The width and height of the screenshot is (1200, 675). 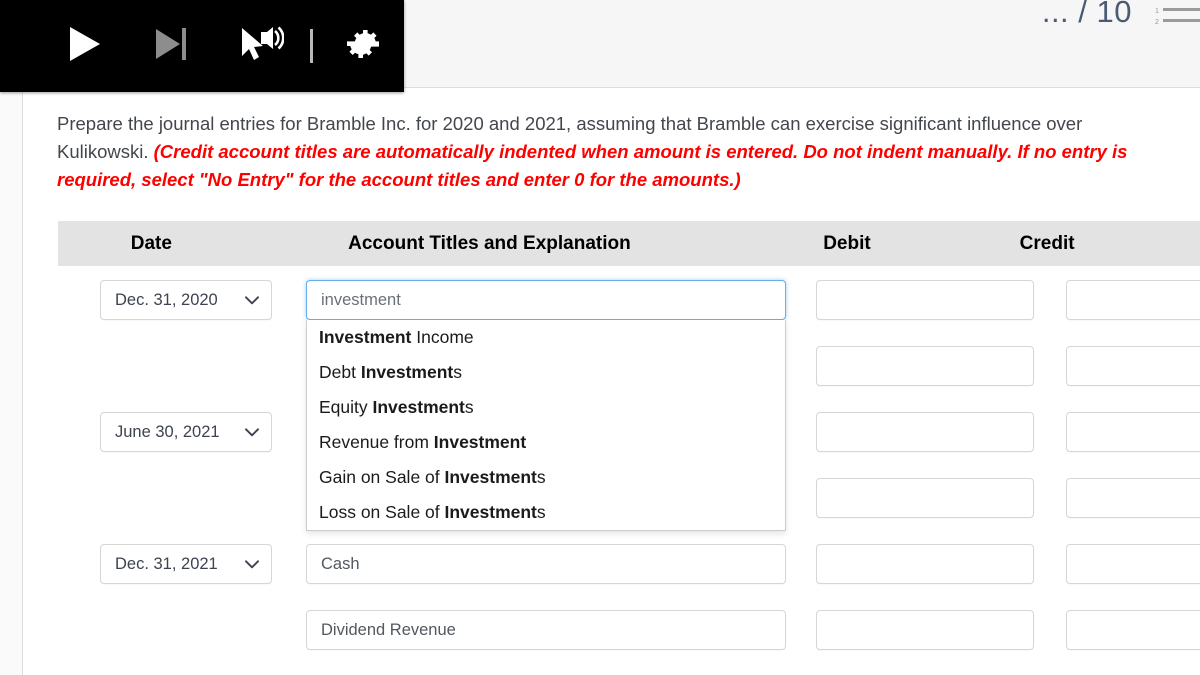 I want to click on svg-text: 2, so click(x=1157, y=22).